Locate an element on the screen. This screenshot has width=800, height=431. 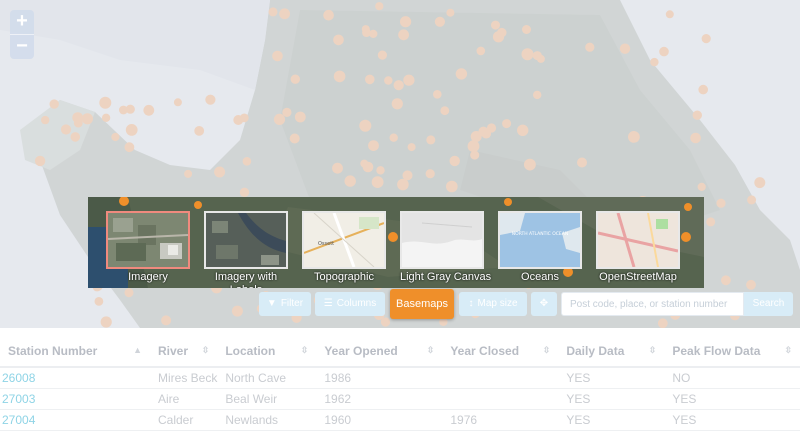
crosshair-icon: ✥ is located at coordinates (544, 303).